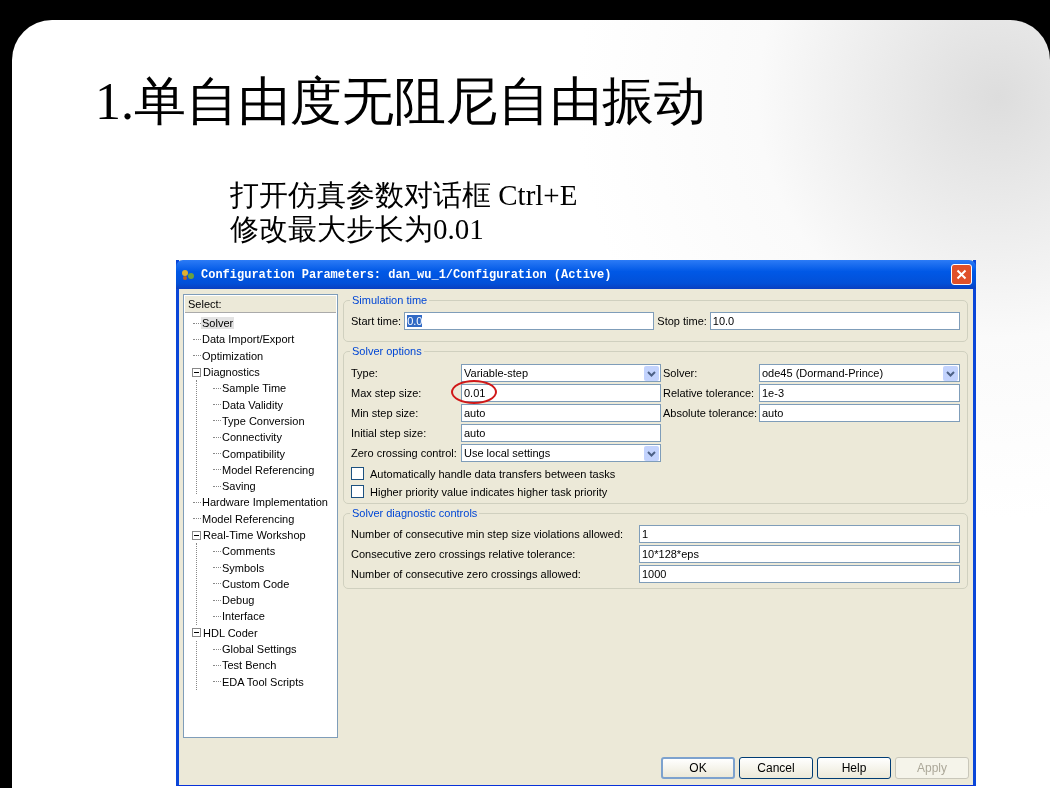  Describe the element at coordinates (249, 665) in the screenshot. I see `tree-item: Test Bench` at that location.